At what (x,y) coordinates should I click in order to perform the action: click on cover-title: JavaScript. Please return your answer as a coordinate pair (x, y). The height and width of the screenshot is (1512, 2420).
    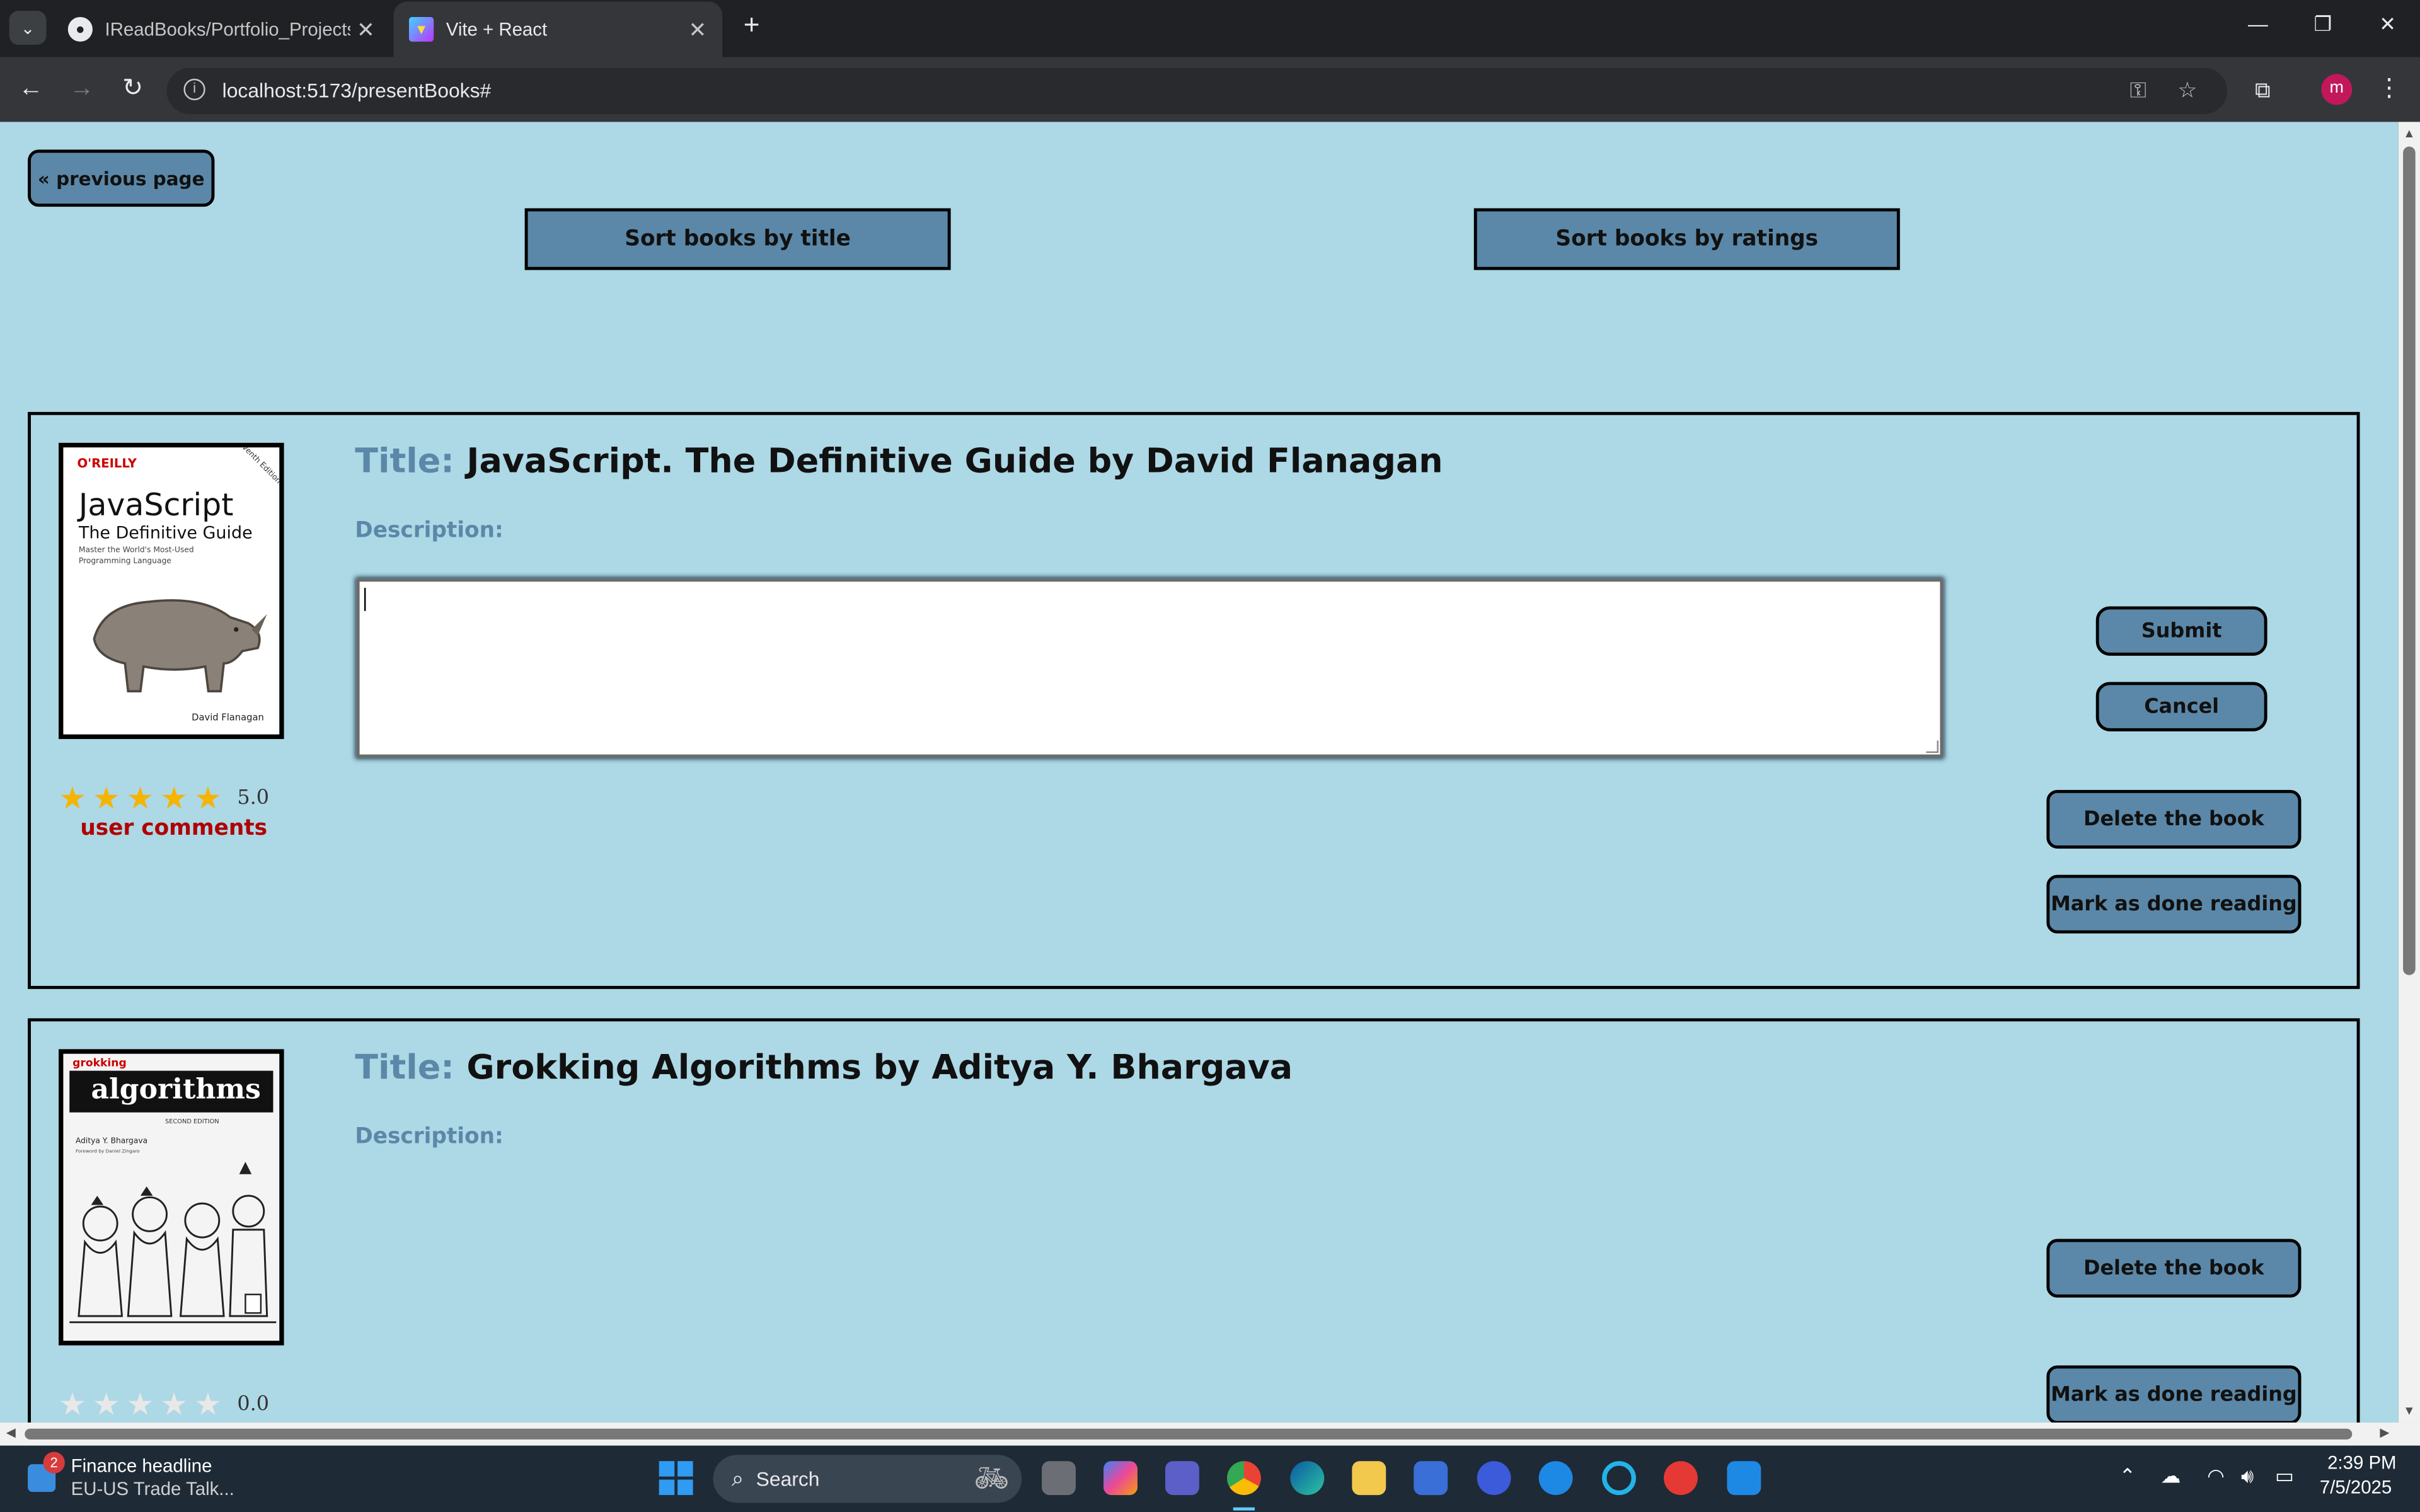
    Looking at the image, I should click on (156, 505).